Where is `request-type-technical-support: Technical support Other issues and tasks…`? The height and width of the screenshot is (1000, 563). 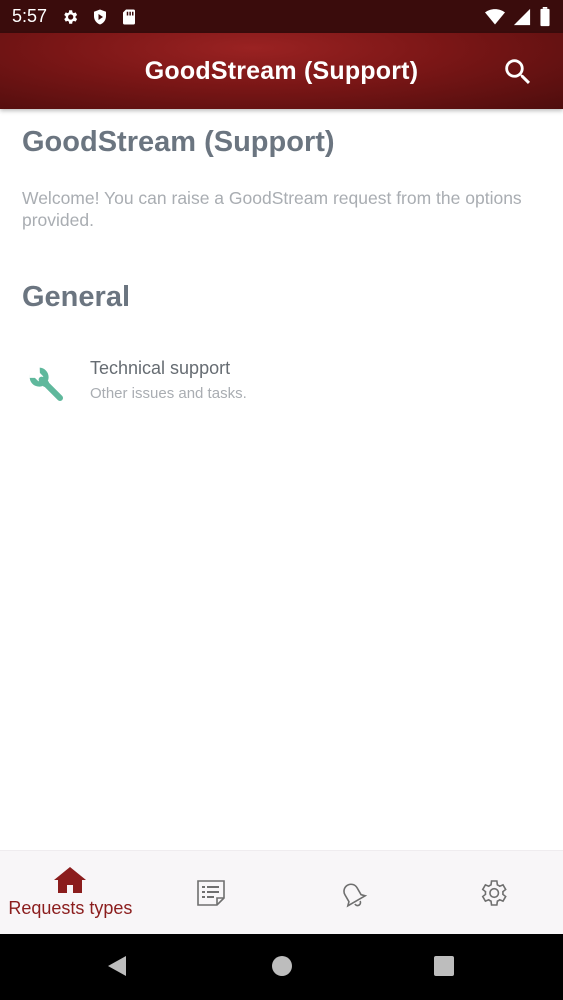
request-type-technical-support: Technical support Other issues and tasks… is located at coordinates (282, 383).